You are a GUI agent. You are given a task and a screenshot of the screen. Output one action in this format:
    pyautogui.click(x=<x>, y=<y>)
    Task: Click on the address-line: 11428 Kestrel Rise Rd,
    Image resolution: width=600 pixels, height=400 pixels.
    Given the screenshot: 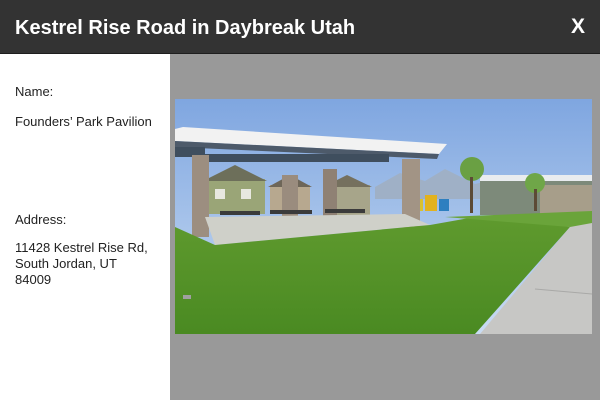 What is the action you would take?
    pyautogui.click(x=81, y=247)
    